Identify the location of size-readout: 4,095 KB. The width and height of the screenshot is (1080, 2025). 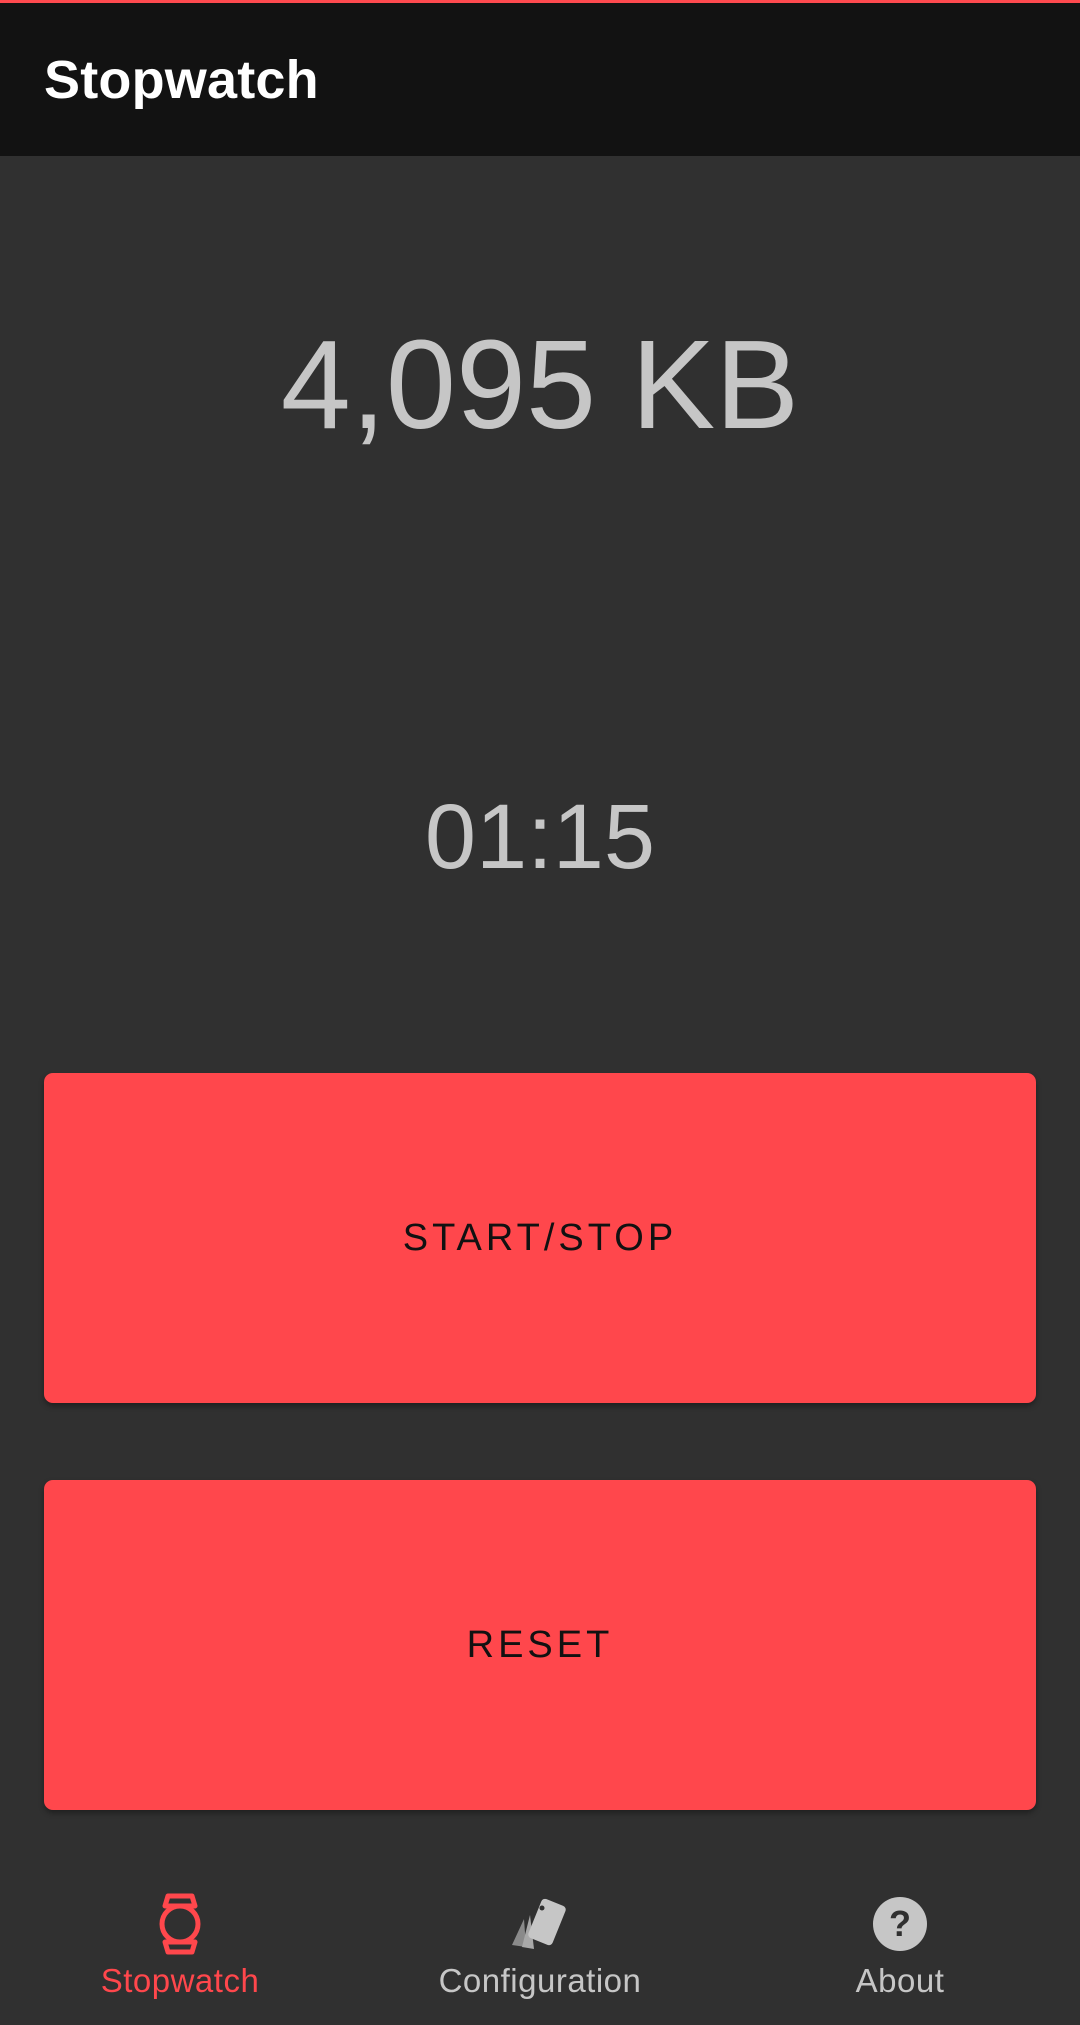
(540, 384).